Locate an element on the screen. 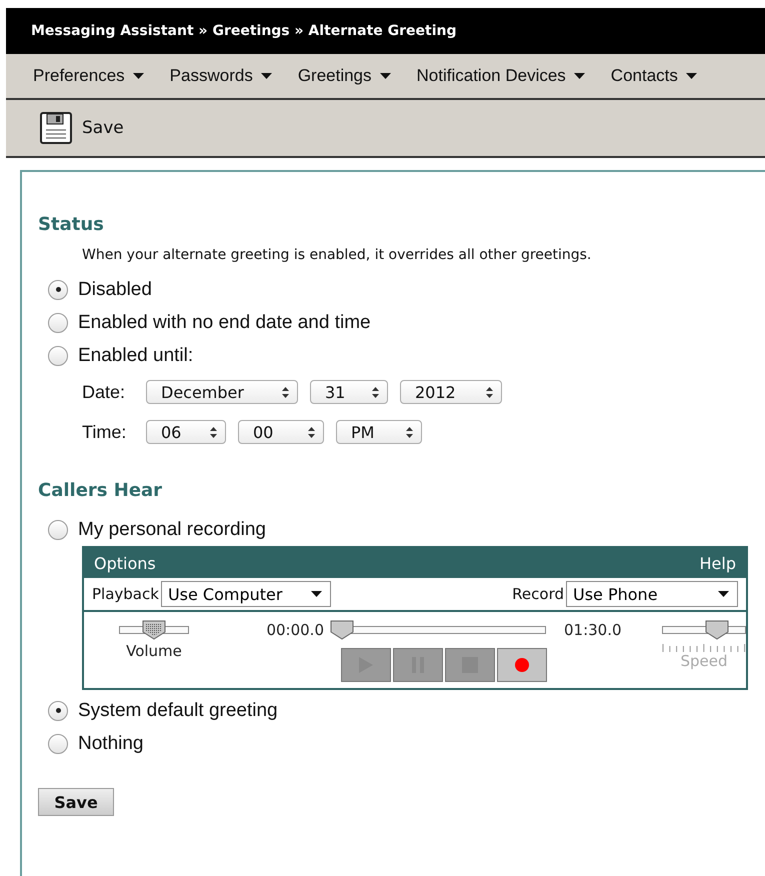 The image size is (765, 876). field-label: Playback is located at coordinates (125, 594).